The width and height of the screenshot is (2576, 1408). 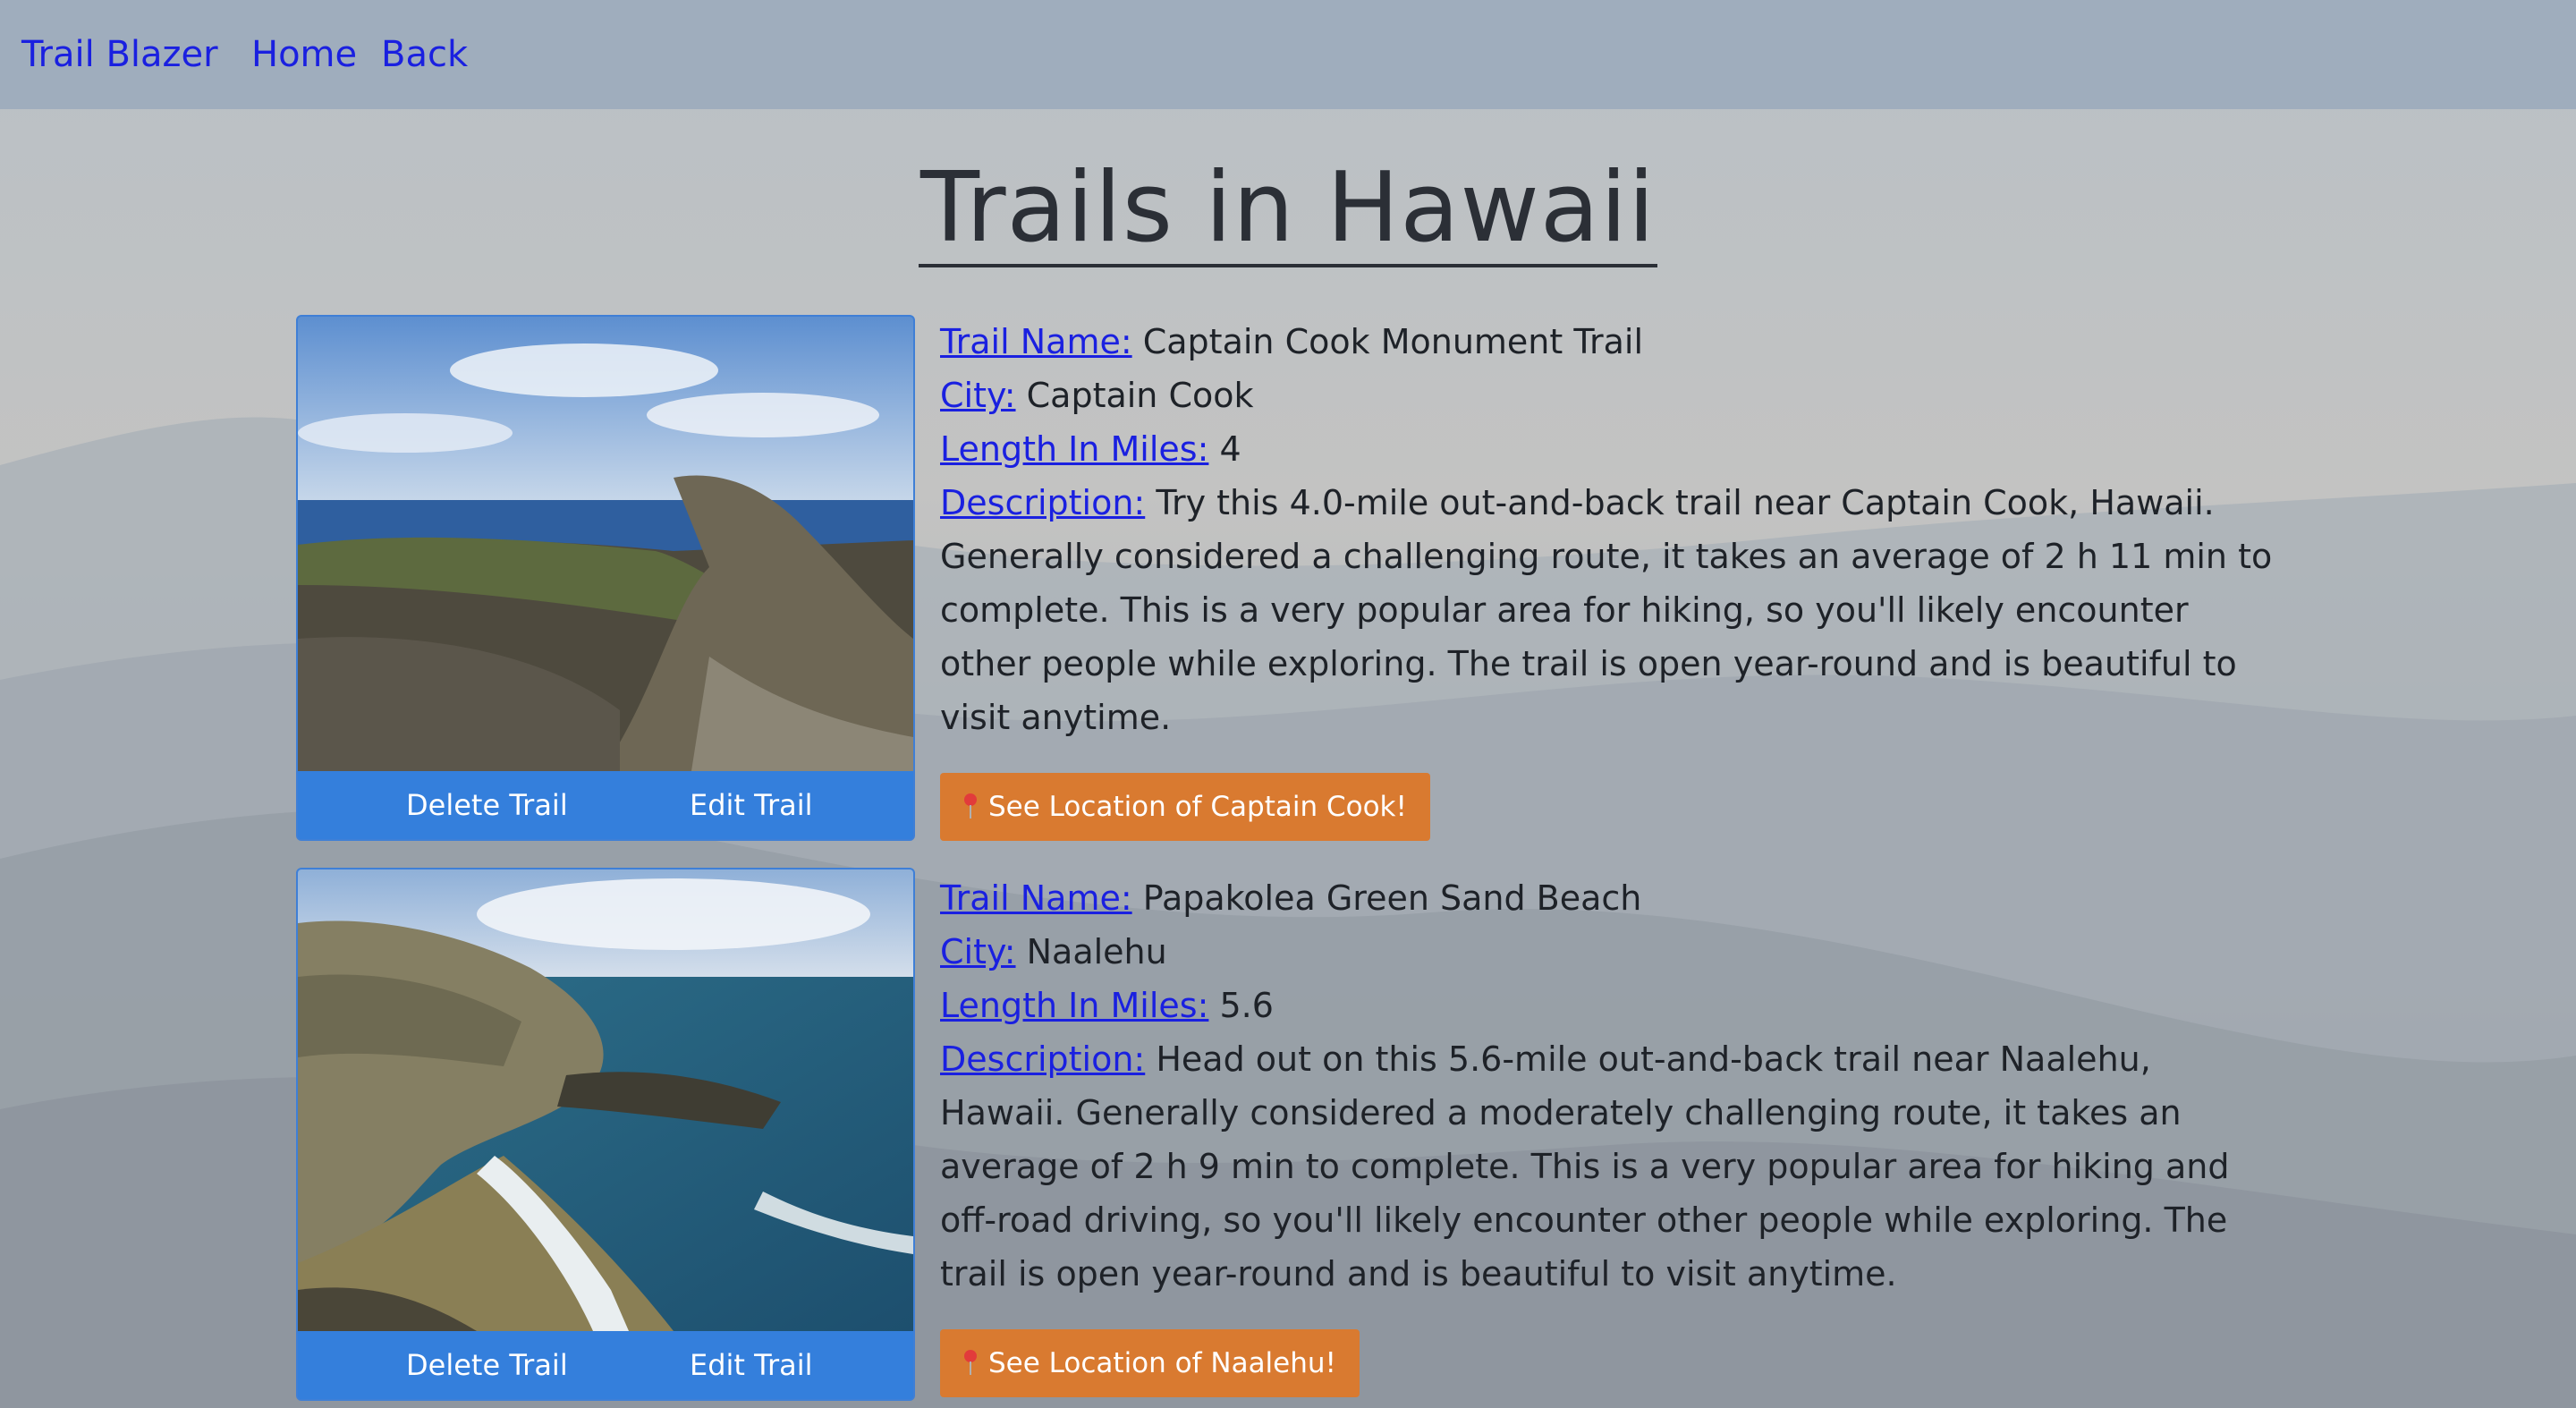 What do you see at coordinates (1246, 1005) in the screenshot?
I see `length-value: 5.6` at bounding box center [1246, 1005].